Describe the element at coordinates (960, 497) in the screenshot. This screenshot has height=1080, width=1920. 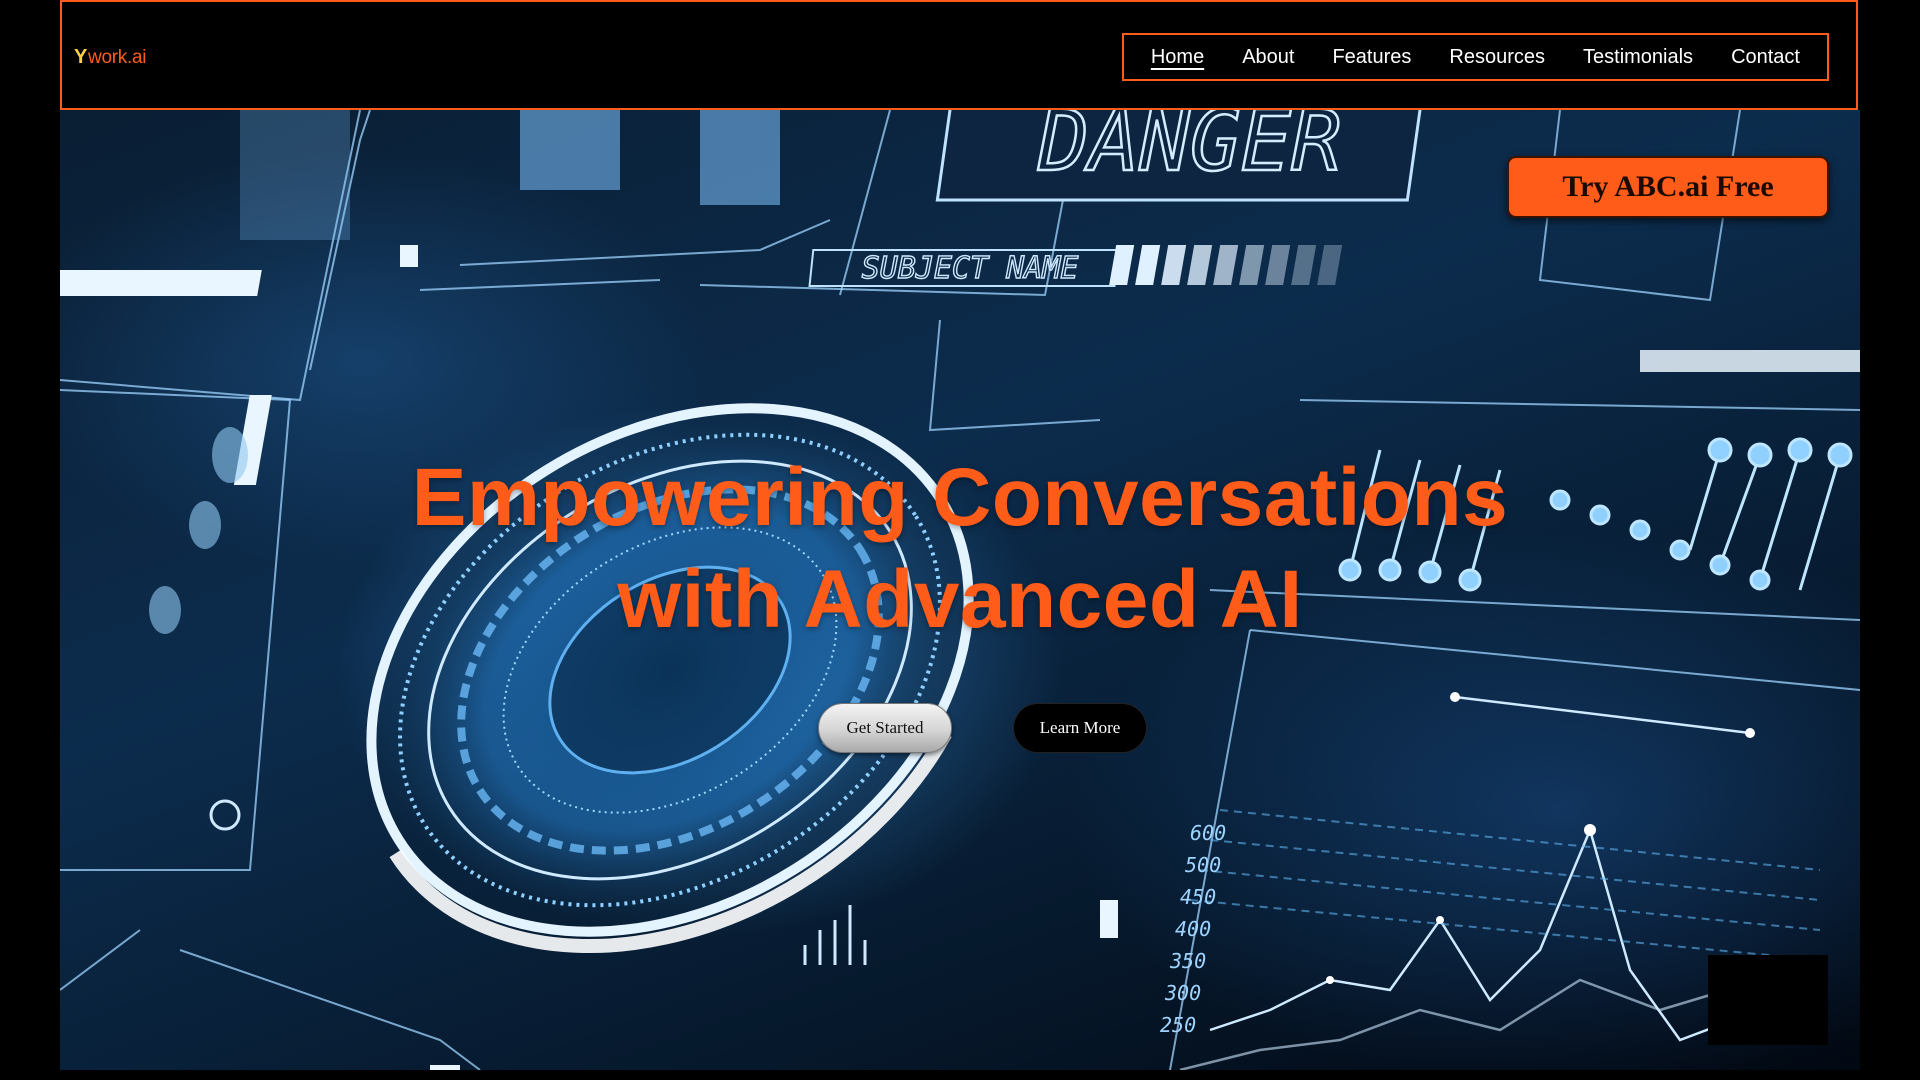
I see `hero-title-line1: Empowering Conversations` at that location.